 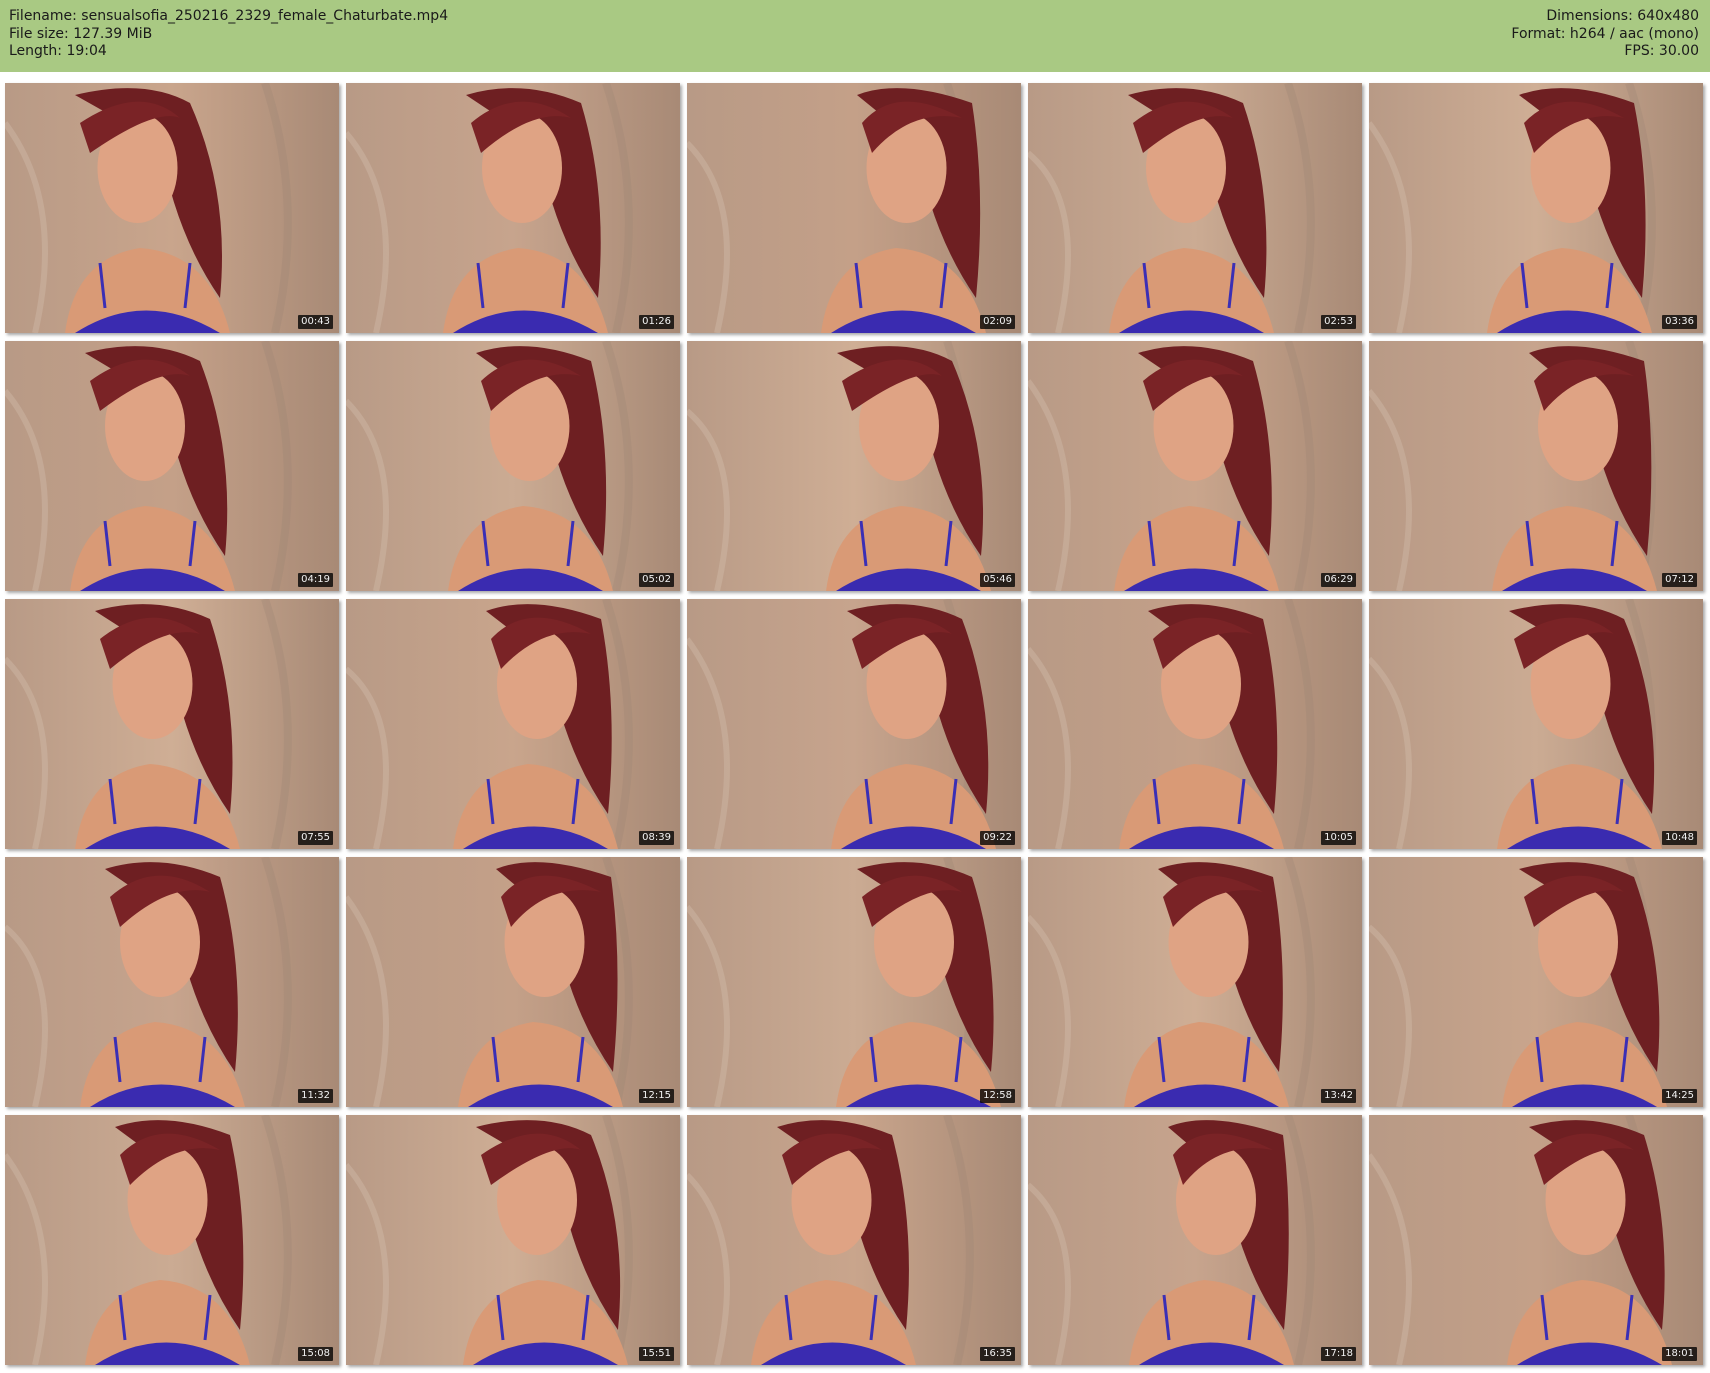 I want to click on format-text: Format: h264 / aac (mono), so click(x=1605, y=33).